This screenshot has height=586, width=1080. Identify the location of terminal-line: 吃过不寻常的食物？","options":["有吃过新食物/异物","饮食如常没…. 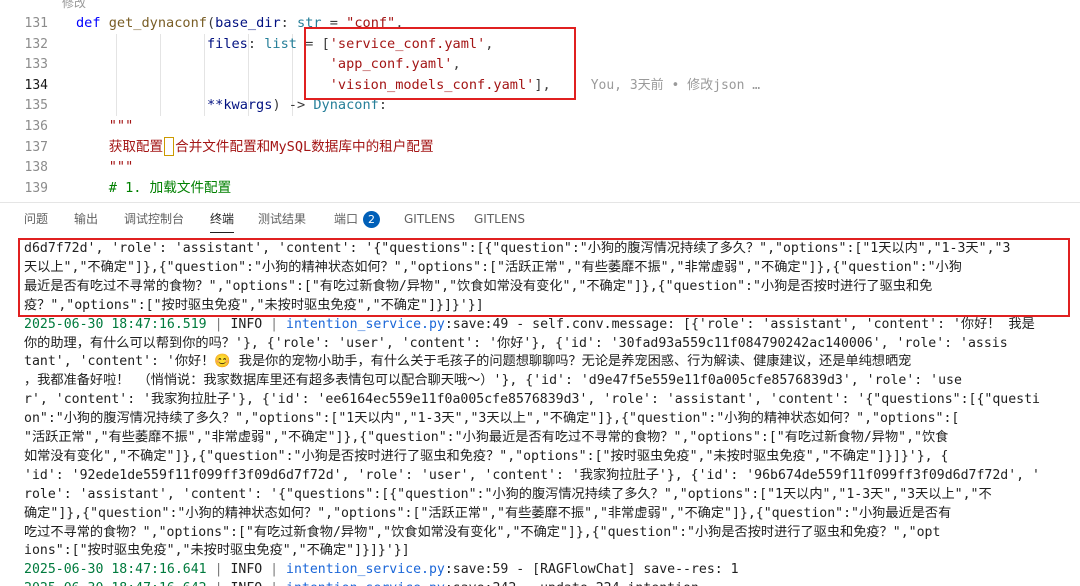
(544, 532).